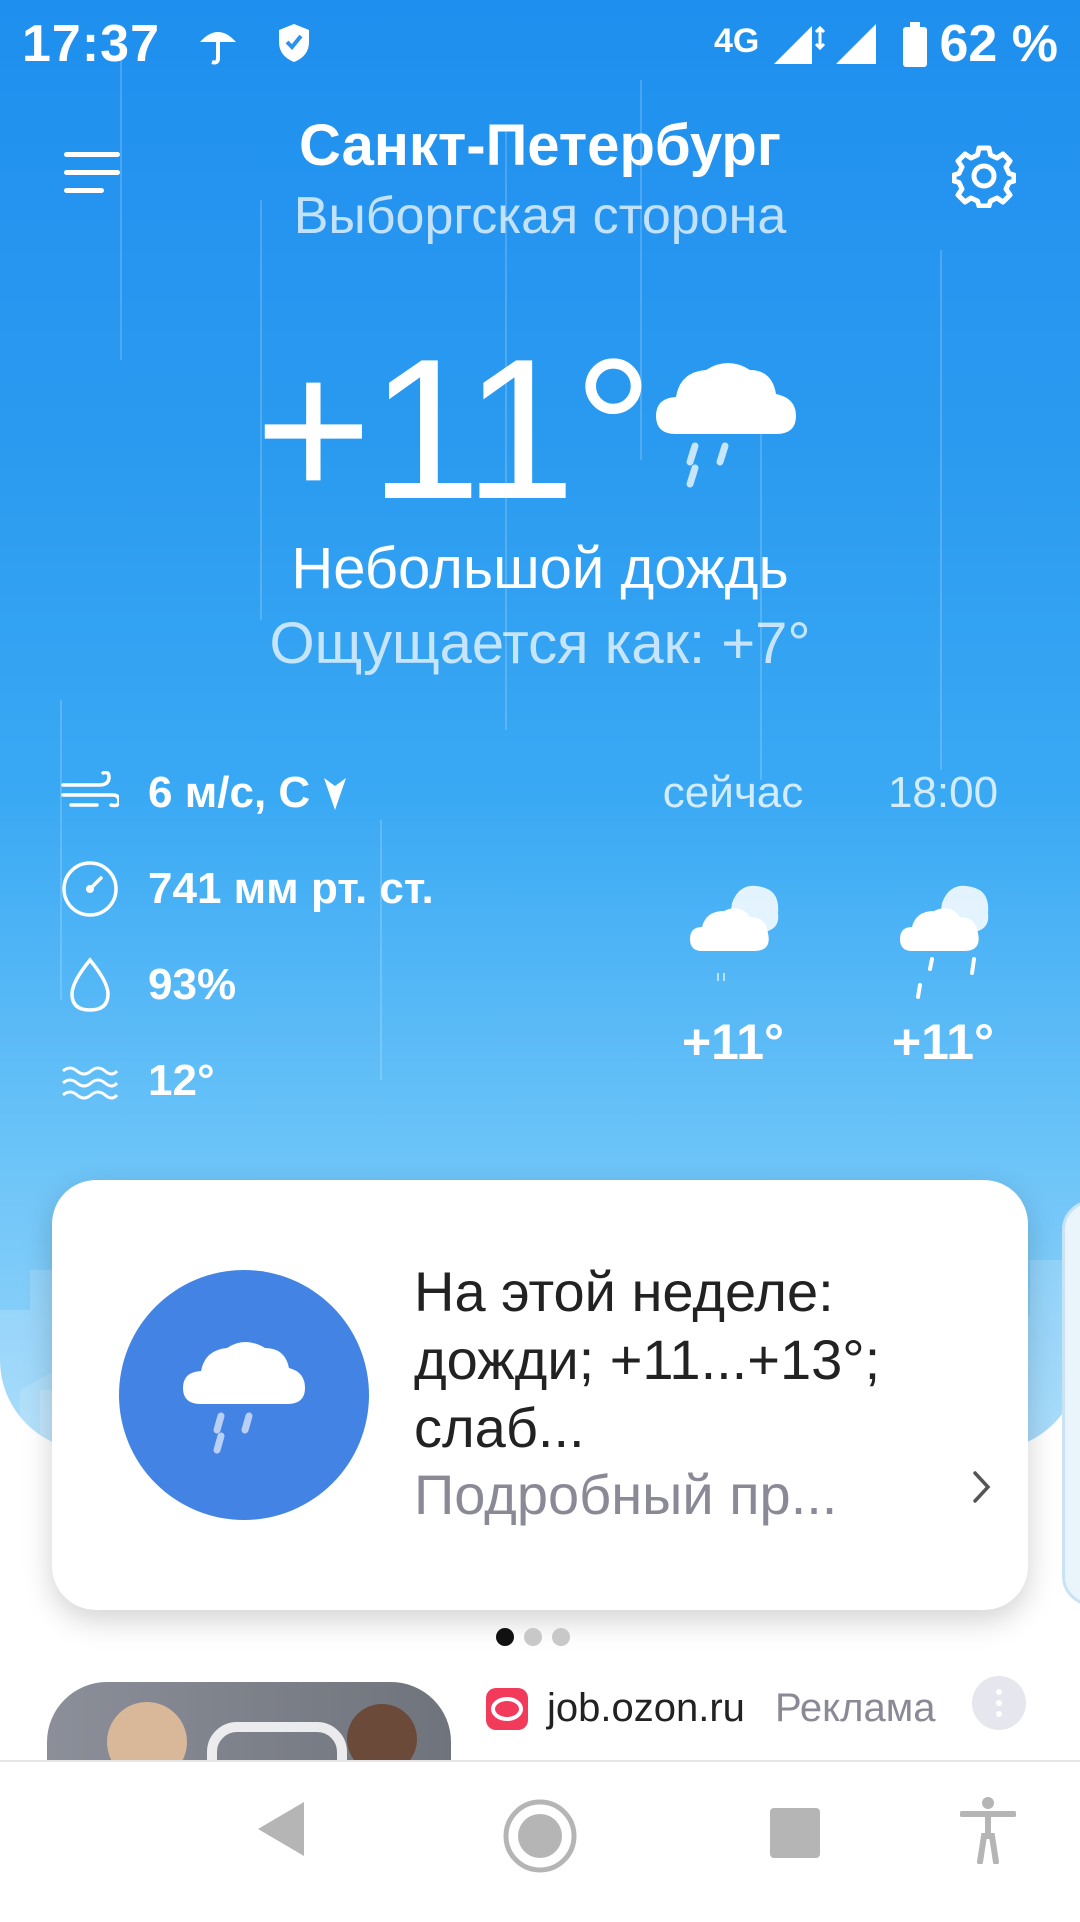 Image resolution: width=1080 pixels, height=1922 pixels. What do you see at coordinates (90, 1083) in the screenshot?
I see `water-icon` at bounding box center [90, 1083].